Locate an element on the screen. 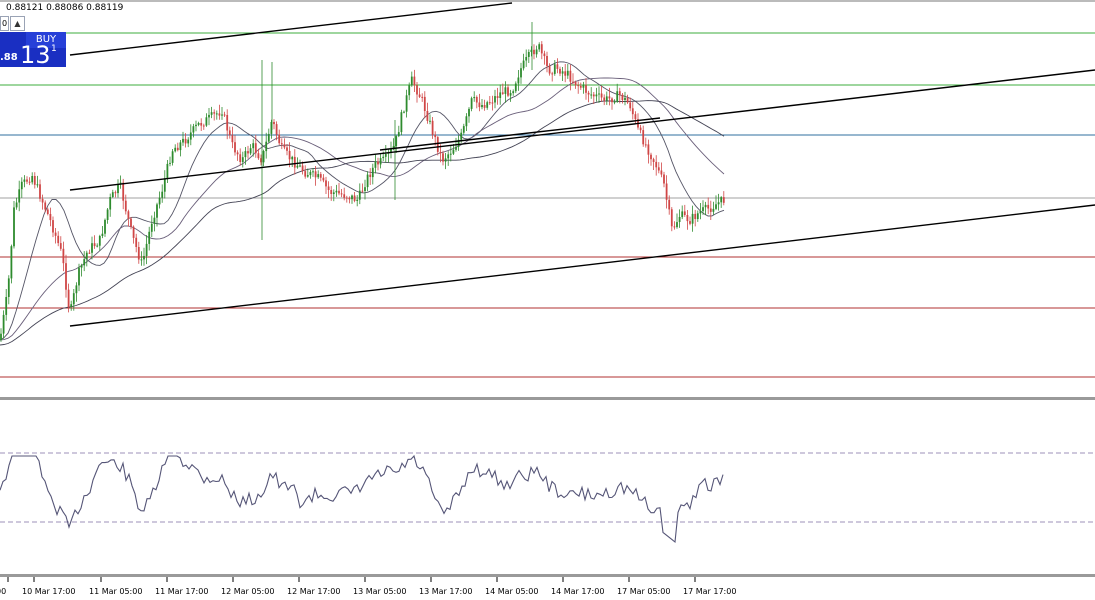  time-tick-label: 10 Mar 17:00 is located at coordinates (48, 591).